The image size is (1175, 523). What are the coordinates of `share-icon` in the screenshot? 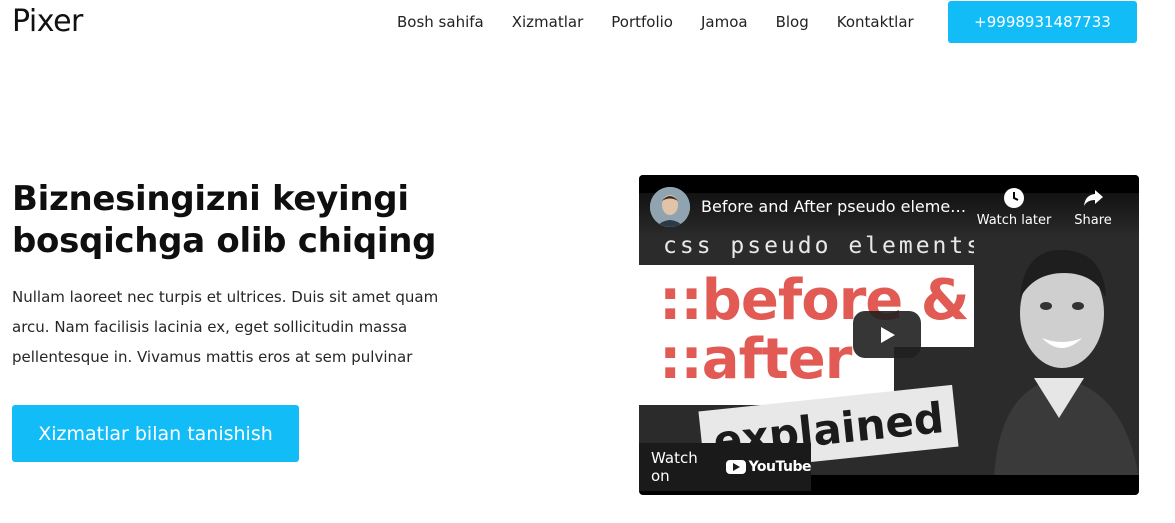 It's located at (1093, 198).